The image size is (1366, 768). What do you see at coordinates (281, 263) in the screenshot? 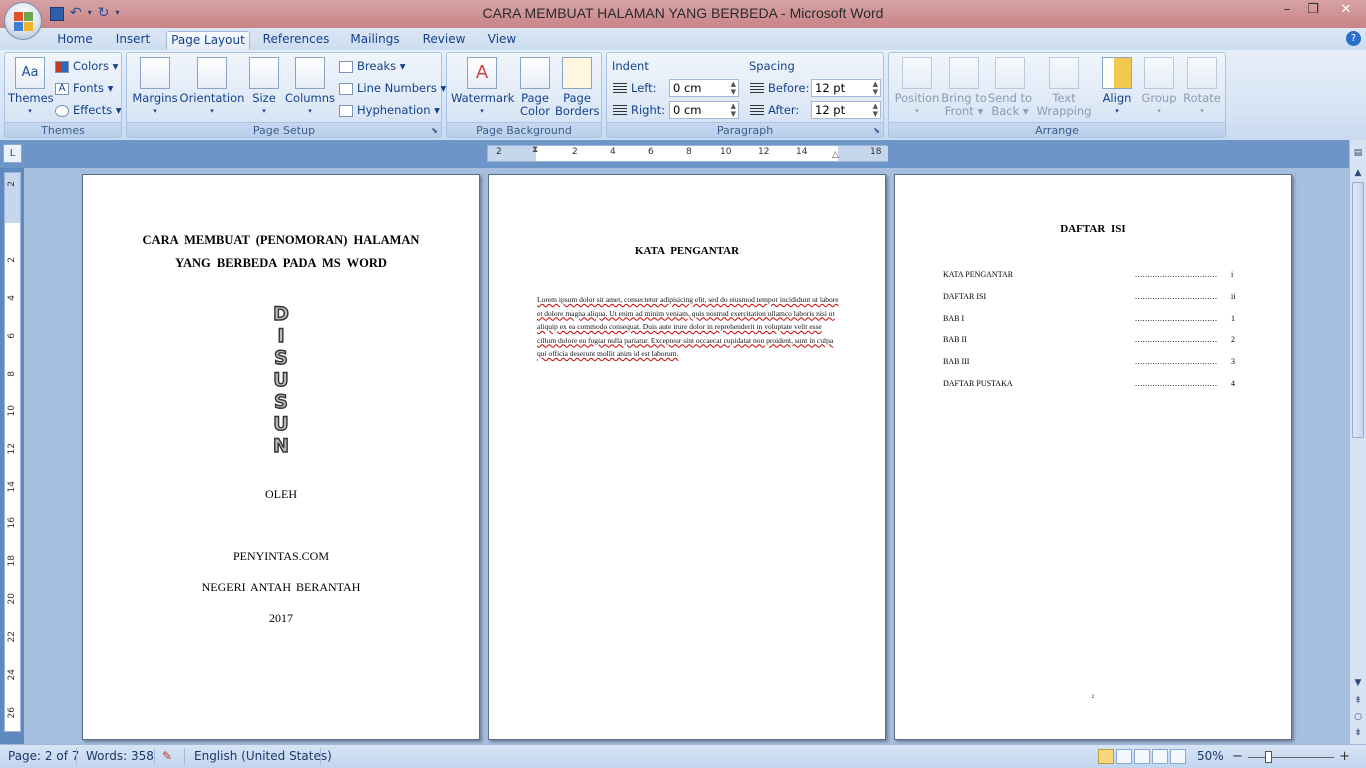
I see `cover-title-line-2: YANG BERBEDA PADA MS WORD` at bounding box center [281, 263].